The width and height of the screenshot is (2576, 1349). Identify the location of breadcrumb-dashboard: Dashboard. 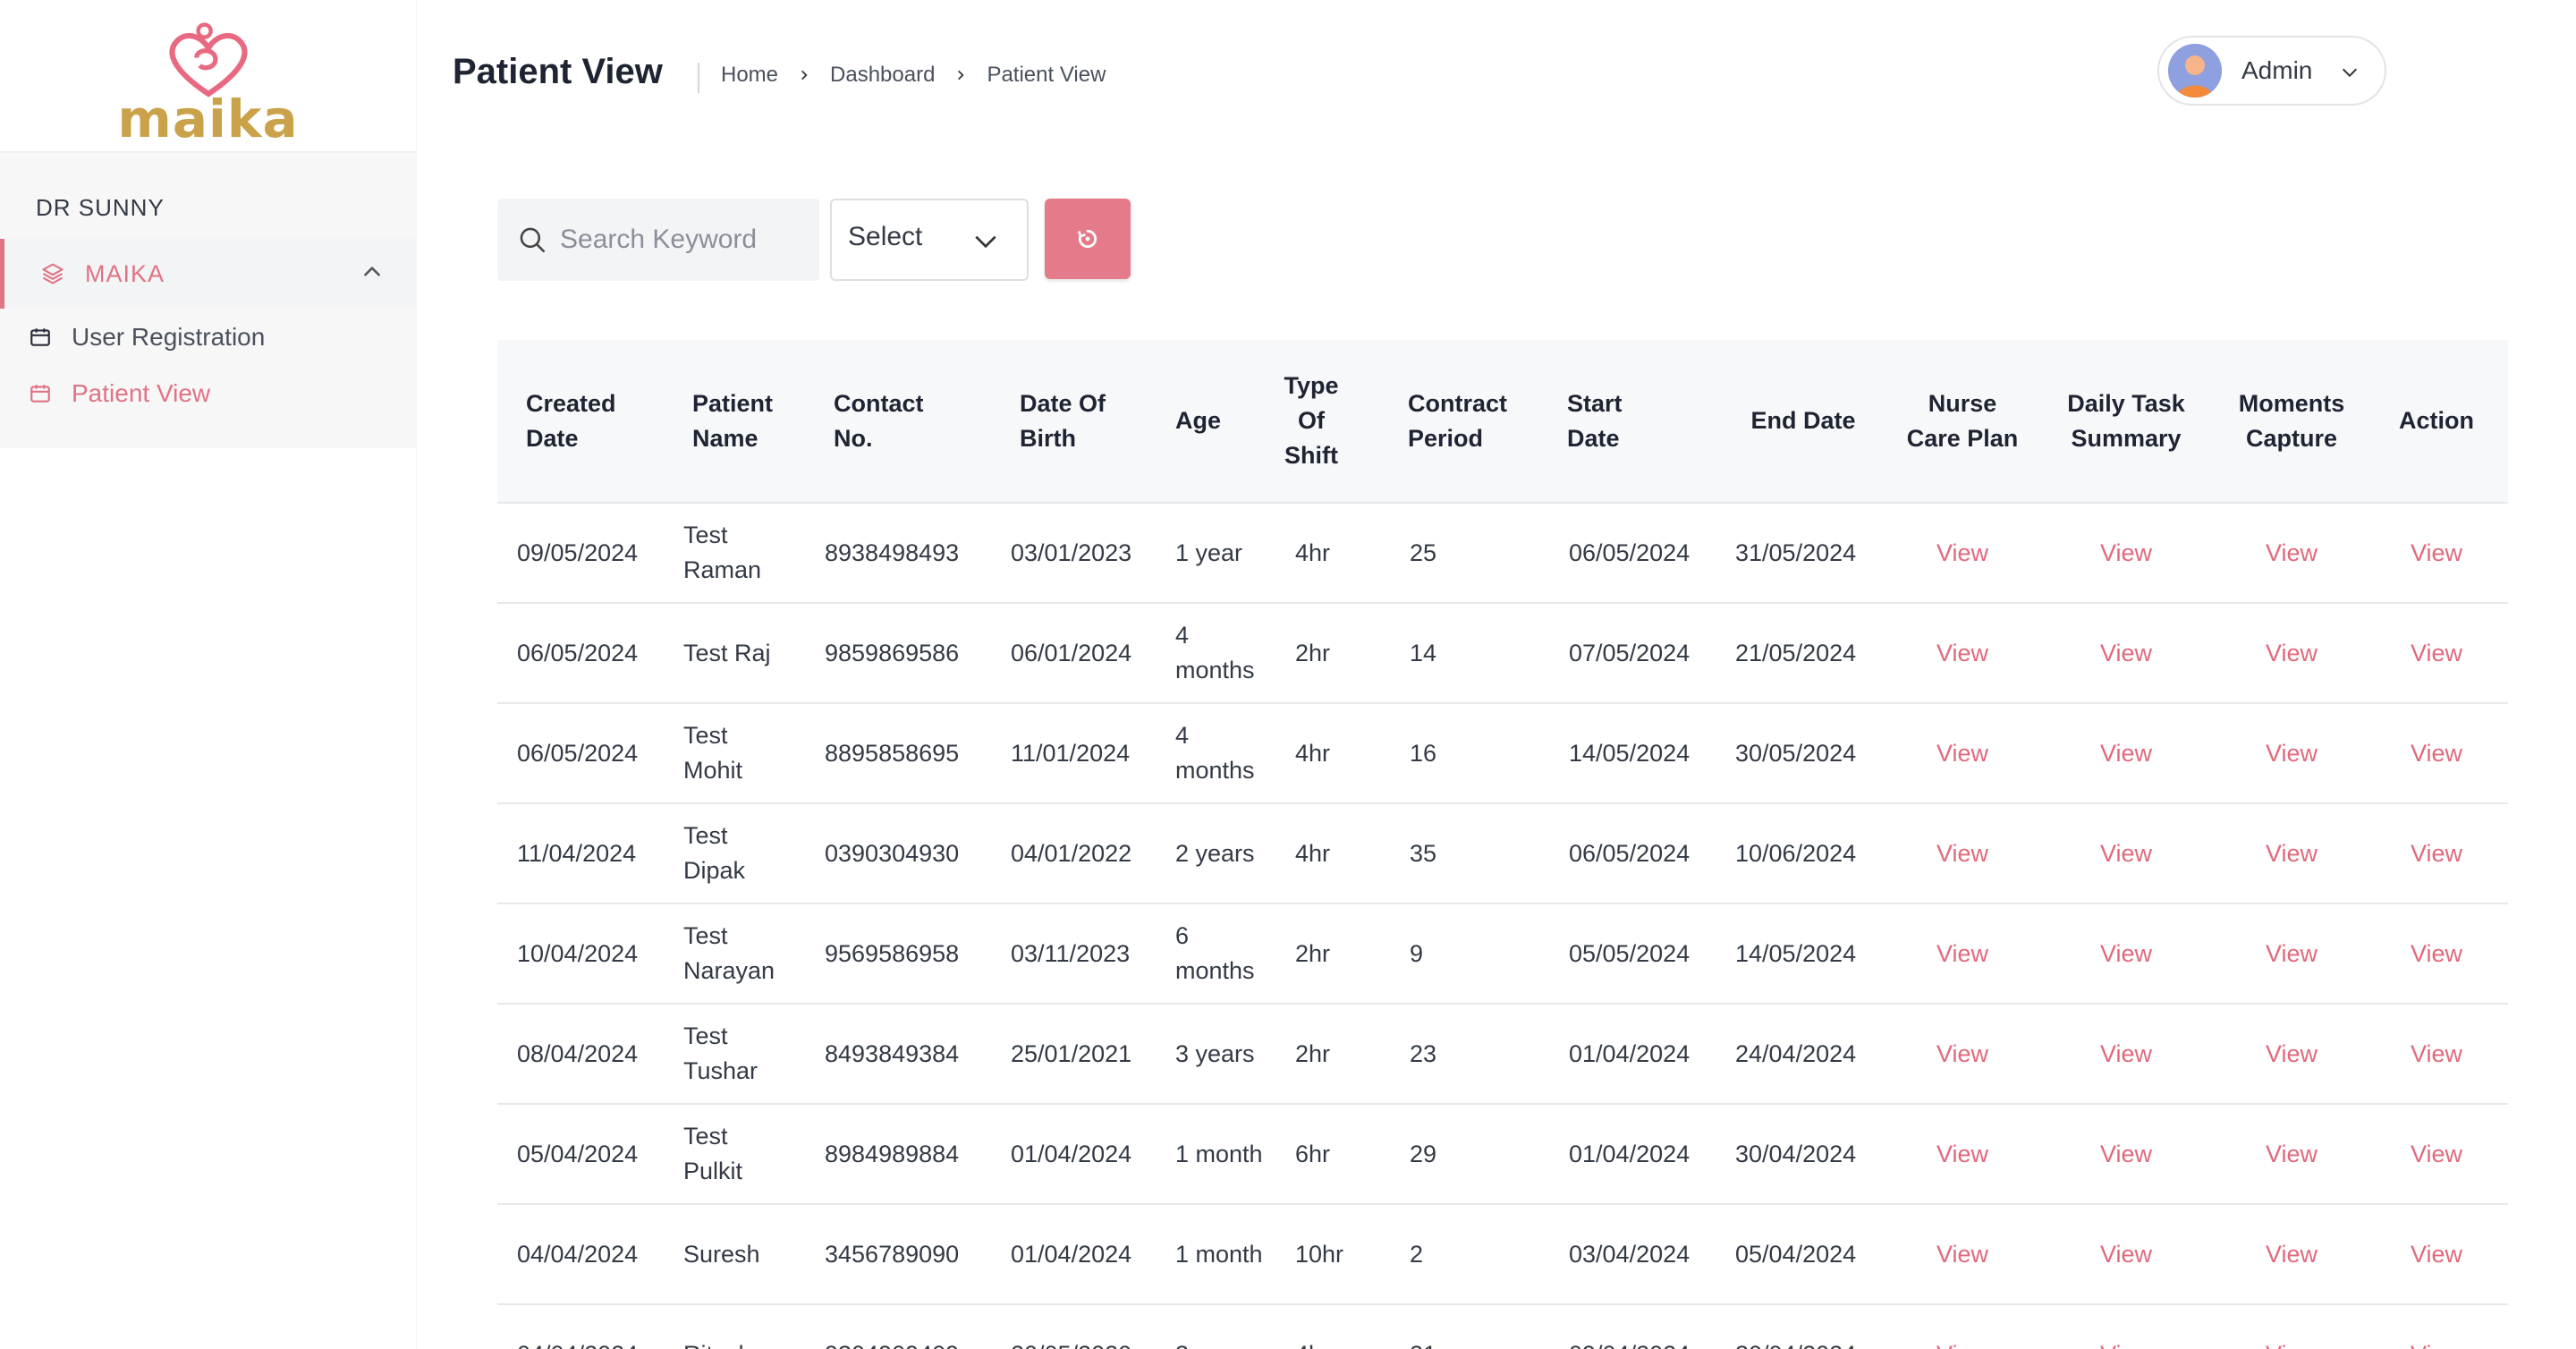
(882, 75).